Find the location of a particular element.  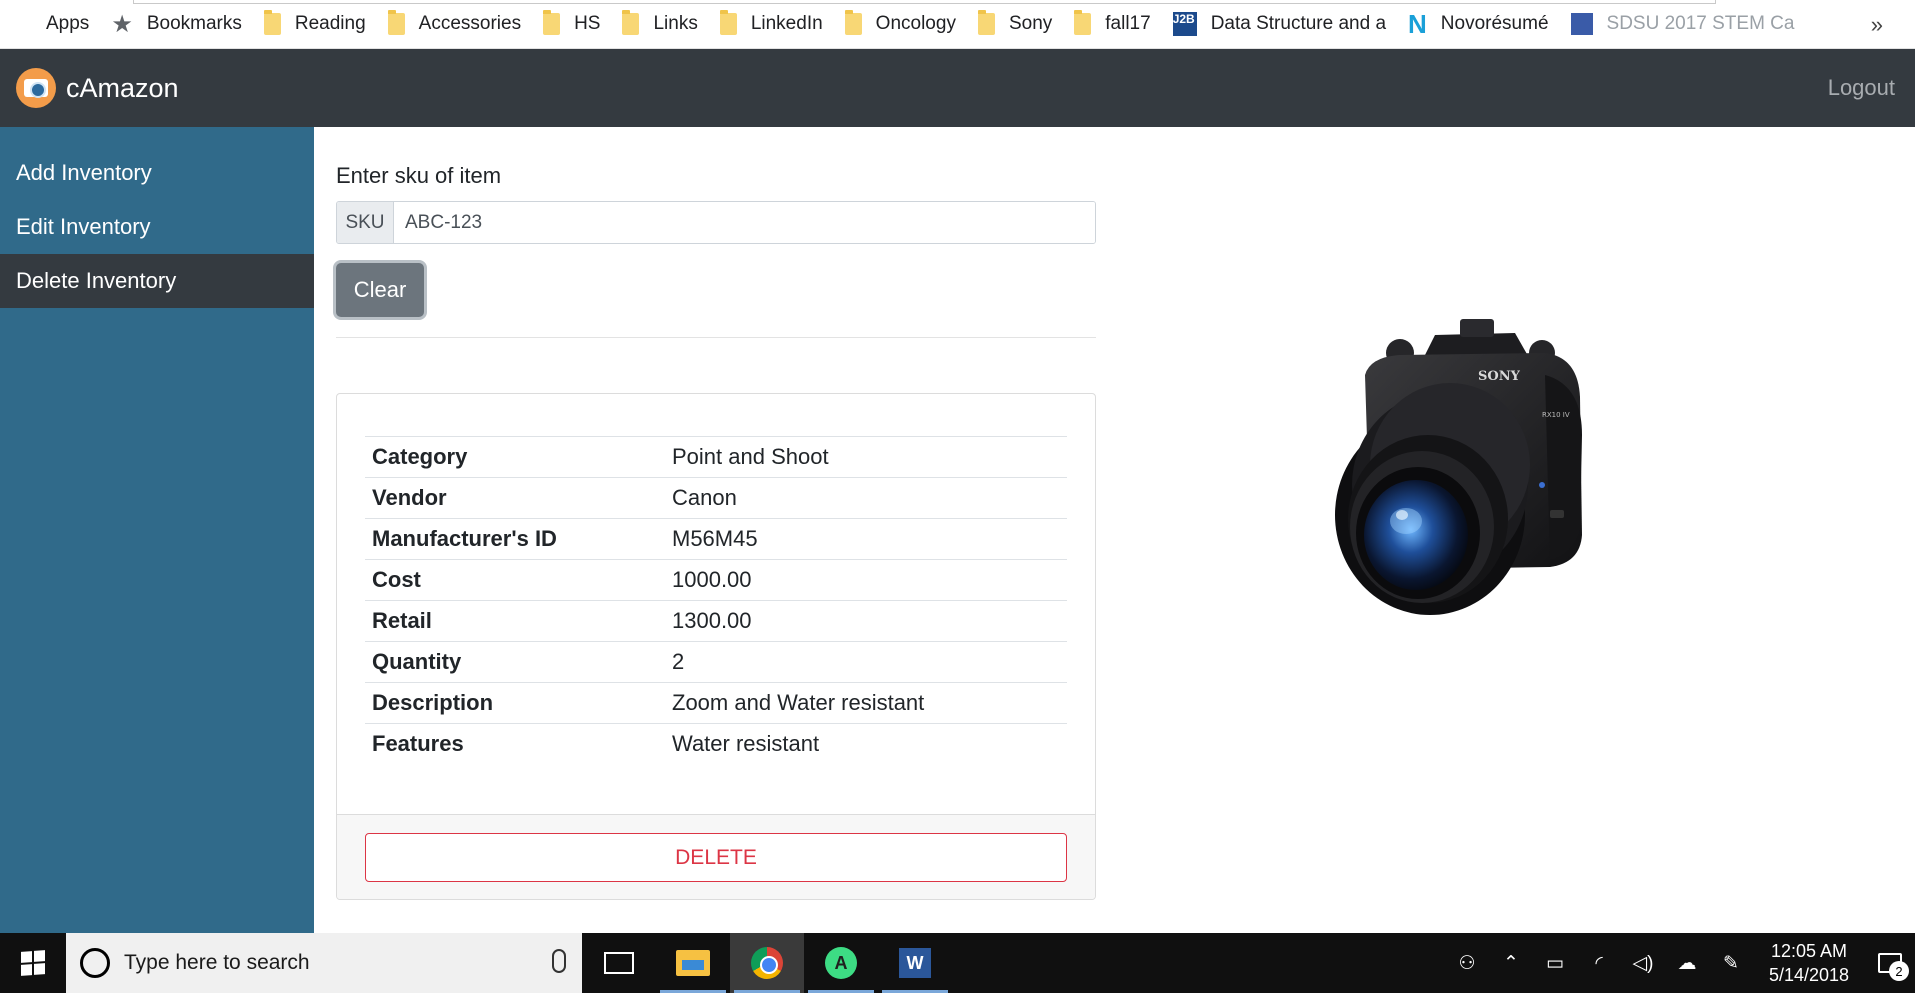

file-explorer-button is located at coordinates (693, 963).